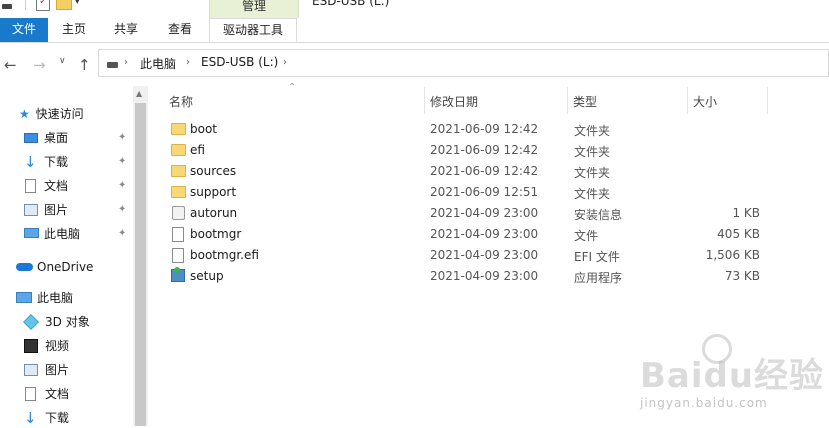 The height and width of the screenshot is (428, 829). What do you see at coordinates (56, 322) in the screenshot?
I see `nav-item-3d-objects: 3D 对象` at bounding box center [56, 322].